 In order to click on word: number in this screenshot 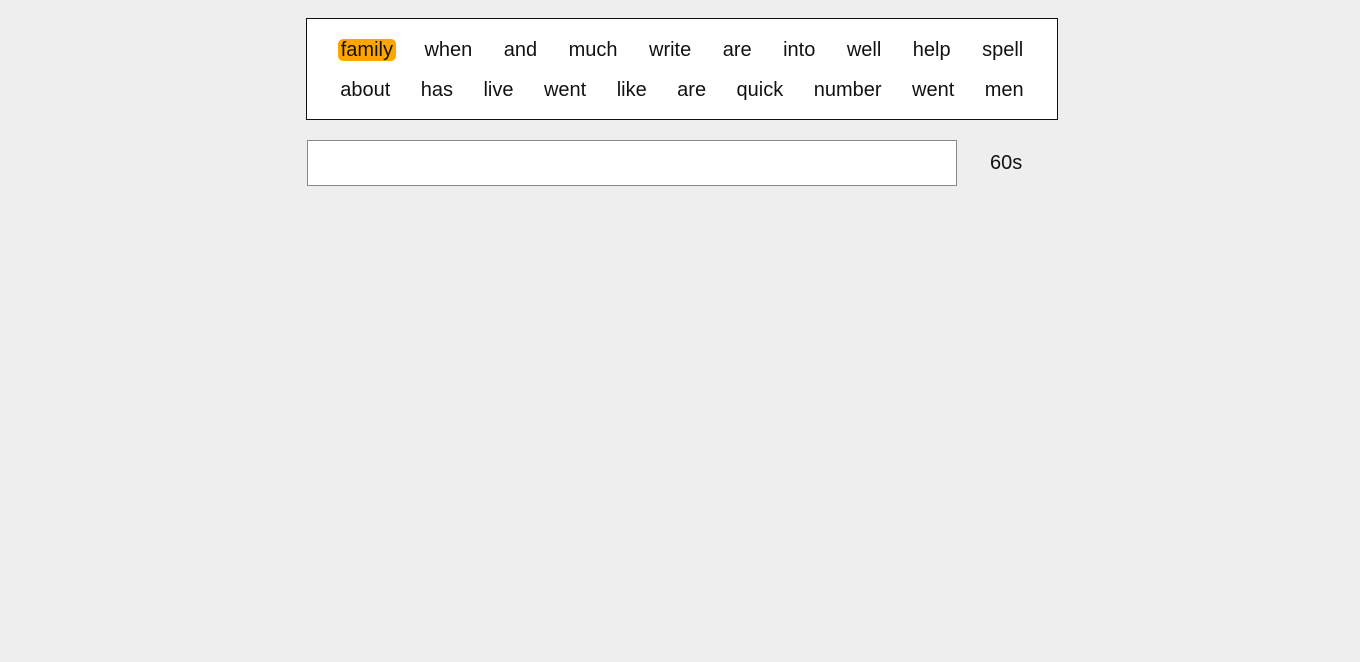, I will do `click(847, 90)`.